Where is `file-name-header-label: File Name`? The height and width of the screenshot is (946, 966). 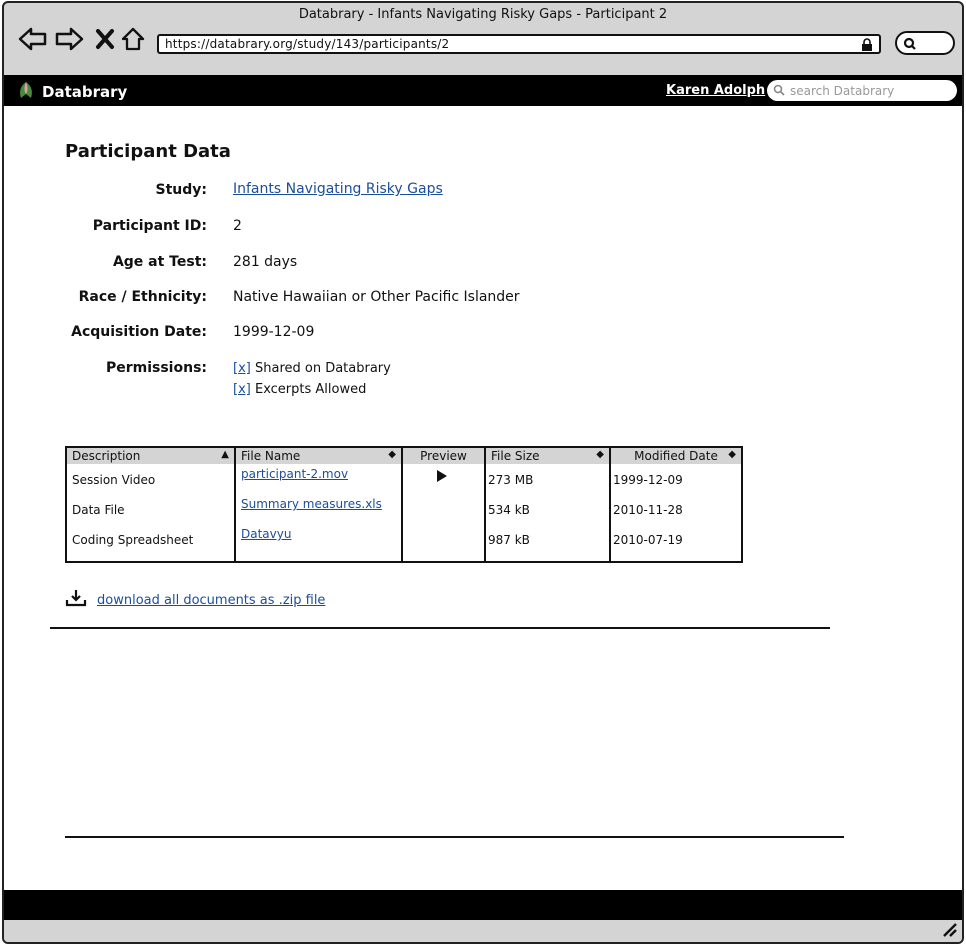
file-name-header-label: File Name is located at coordinates (271, 456).